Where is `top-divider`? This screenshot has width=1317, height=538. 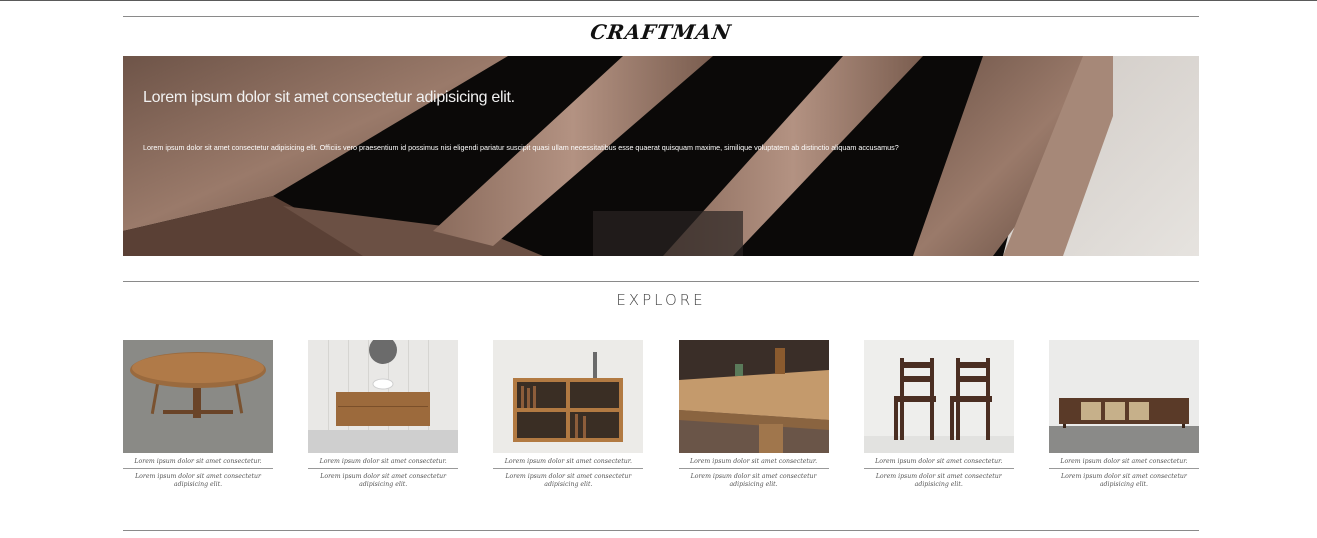 top-divider is located at coordinates (661, 16).